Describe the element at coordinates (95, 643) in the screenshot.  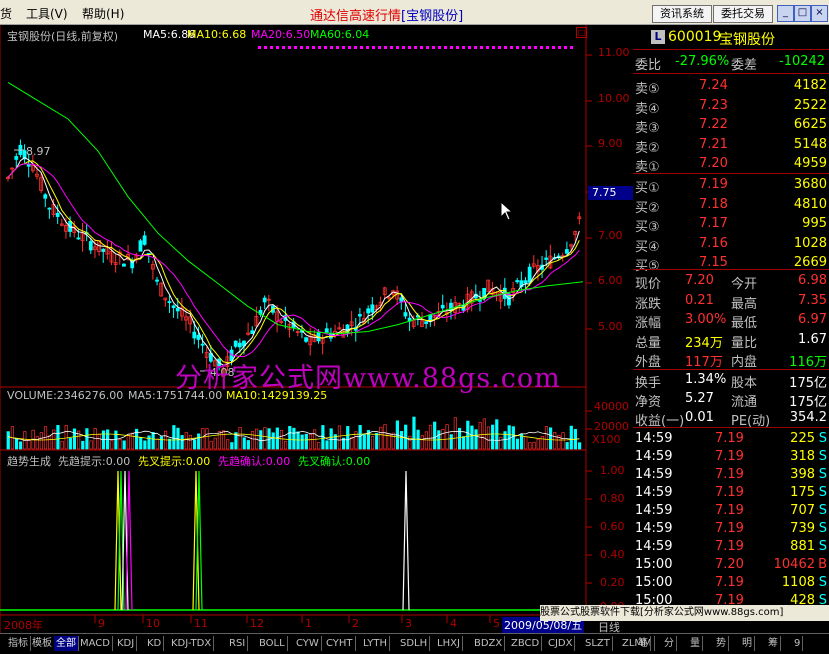
I see `indicator-tab: MACD` at that location.